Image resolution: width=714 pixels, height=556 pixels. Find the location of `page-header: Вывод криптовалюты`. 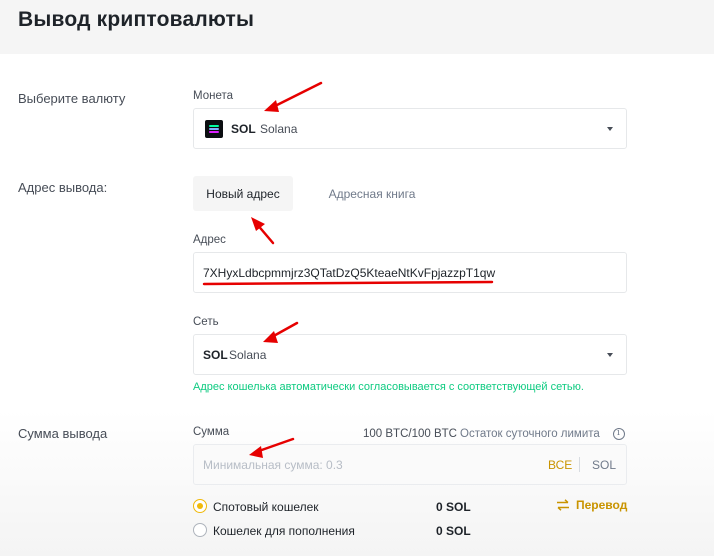

page-header: Вывод криптовалюты is located at coordinates (357, 27).